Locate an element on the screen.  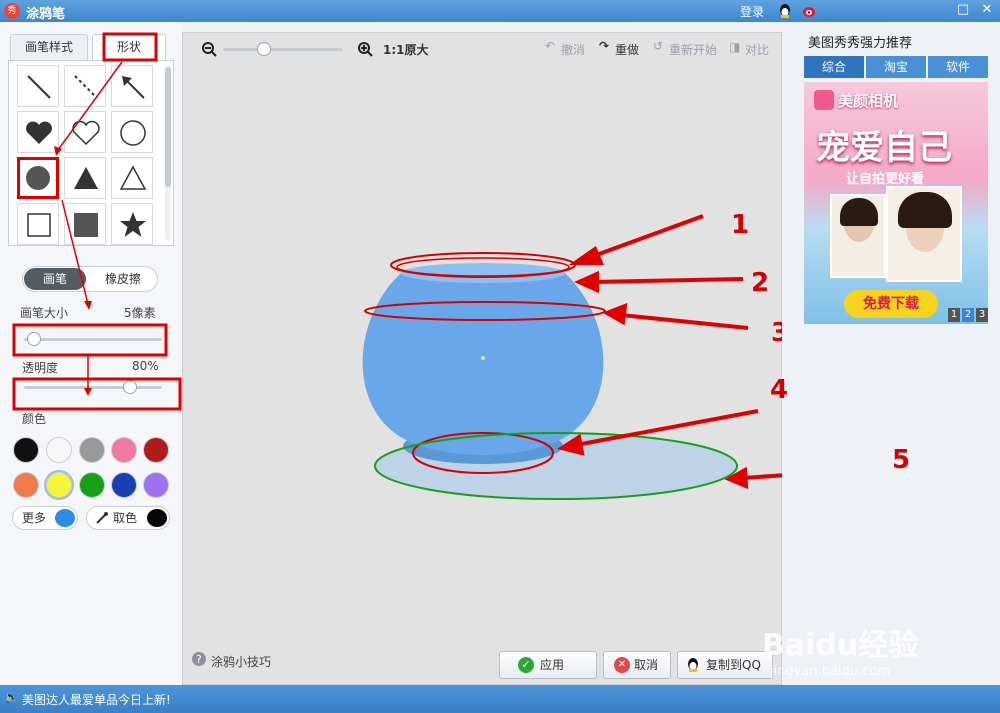
current-color-dot is located at coordinates (65, 518).